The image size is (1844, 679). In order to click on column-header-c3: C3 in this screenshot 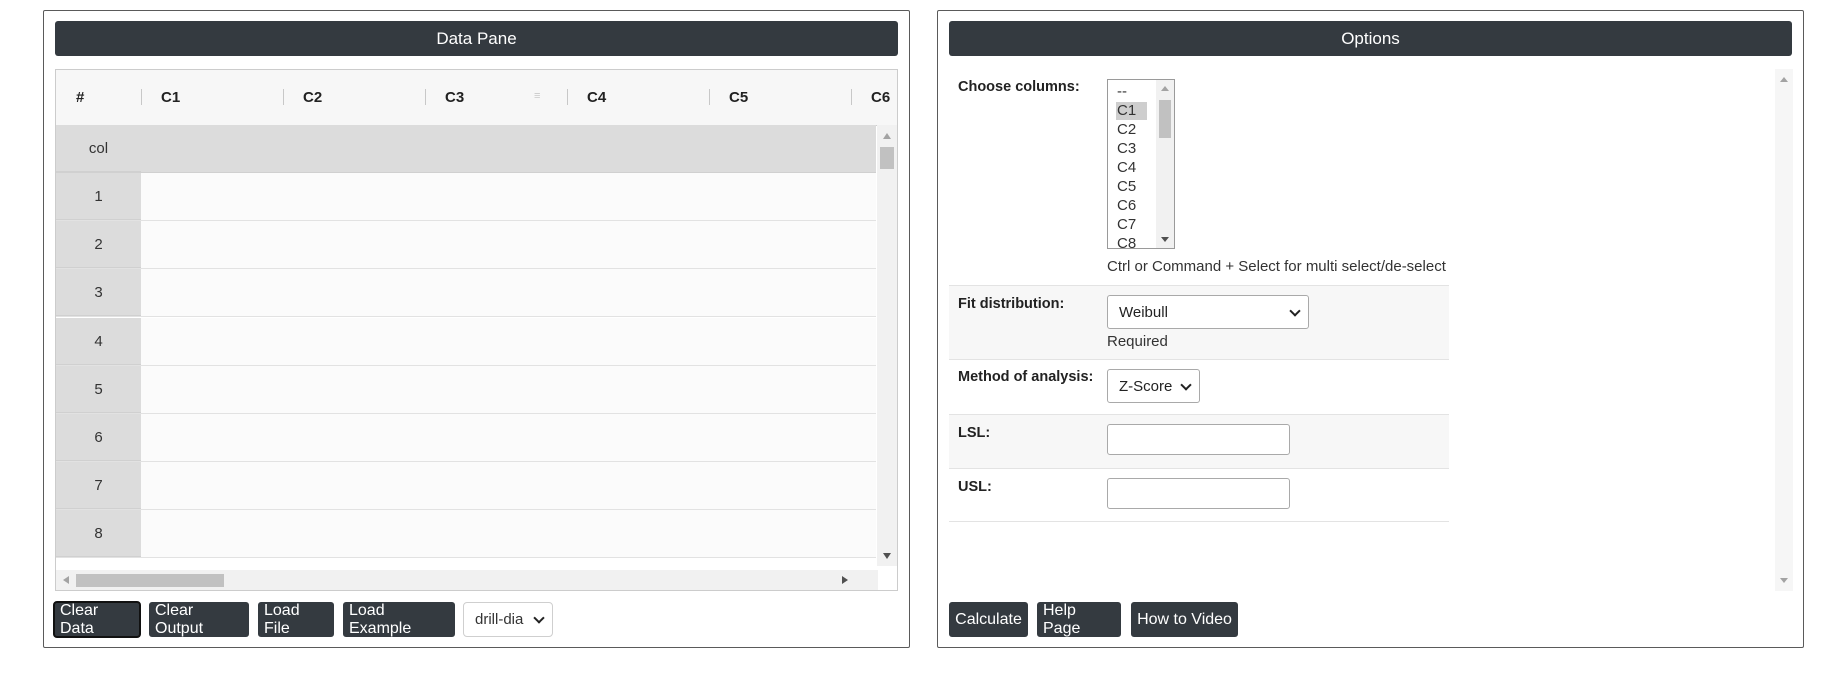, I will do `click(496, 97)`.